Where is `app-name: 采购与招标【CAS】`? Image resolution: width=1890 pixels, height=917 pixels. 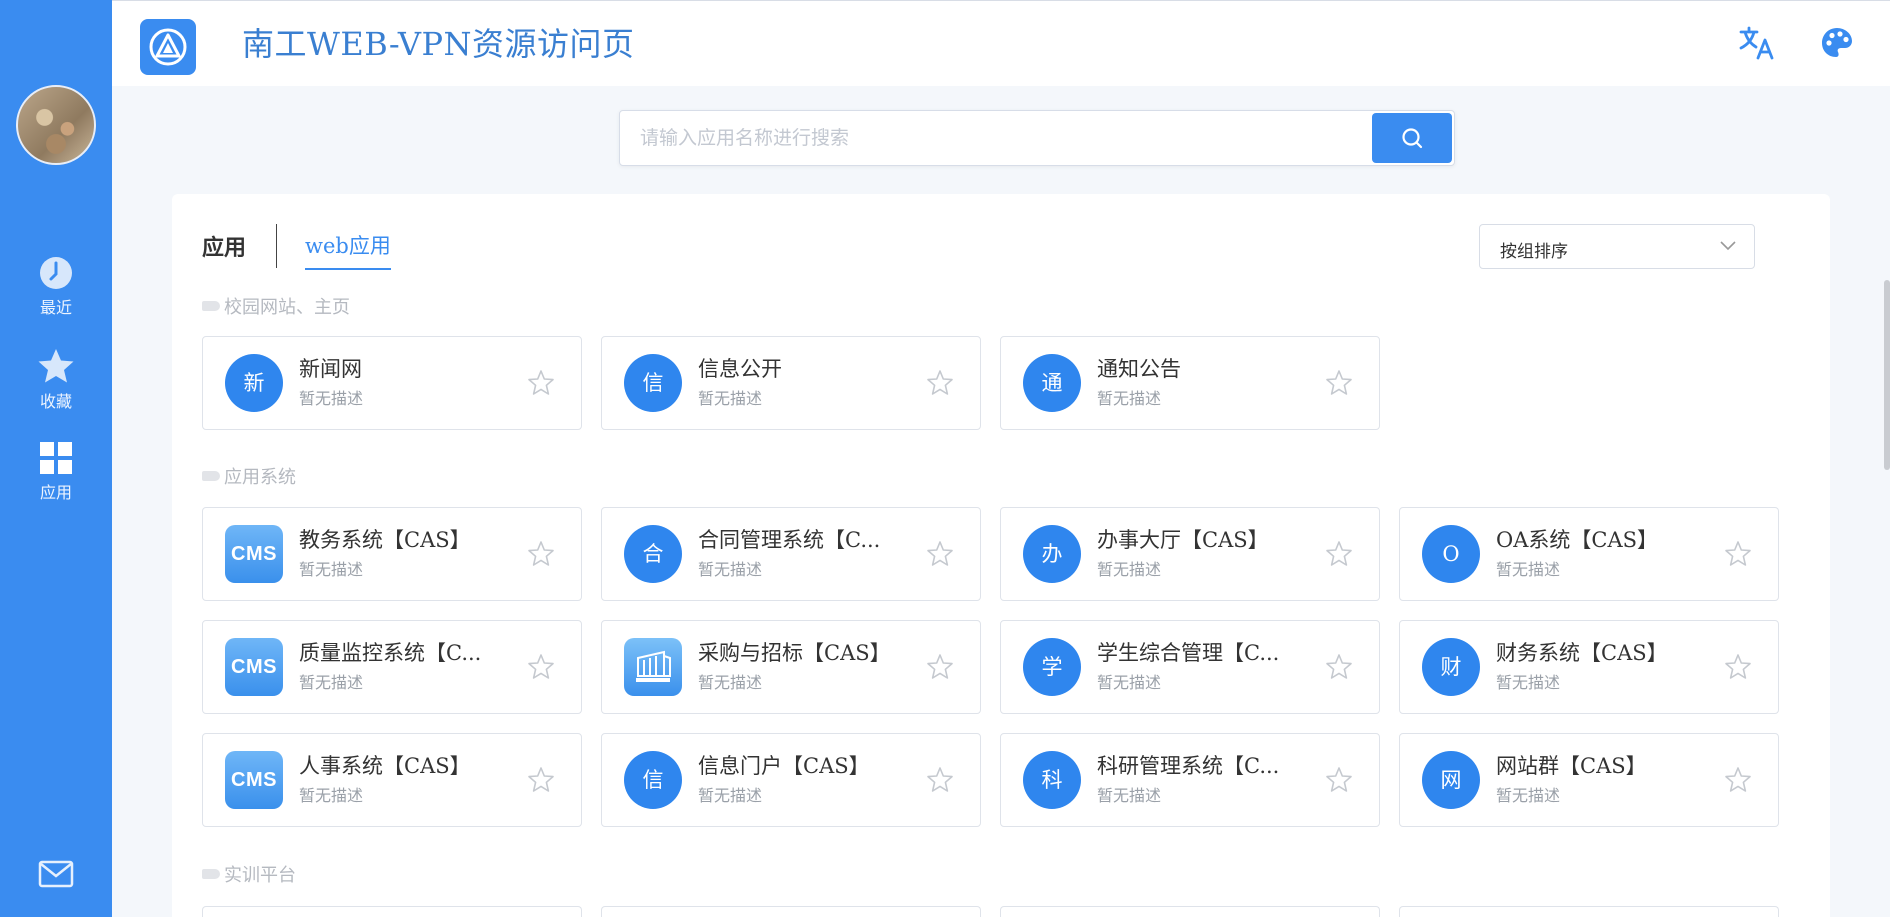 app-name: 采购与招标【CAS】 is located at coordinates (794, 653).